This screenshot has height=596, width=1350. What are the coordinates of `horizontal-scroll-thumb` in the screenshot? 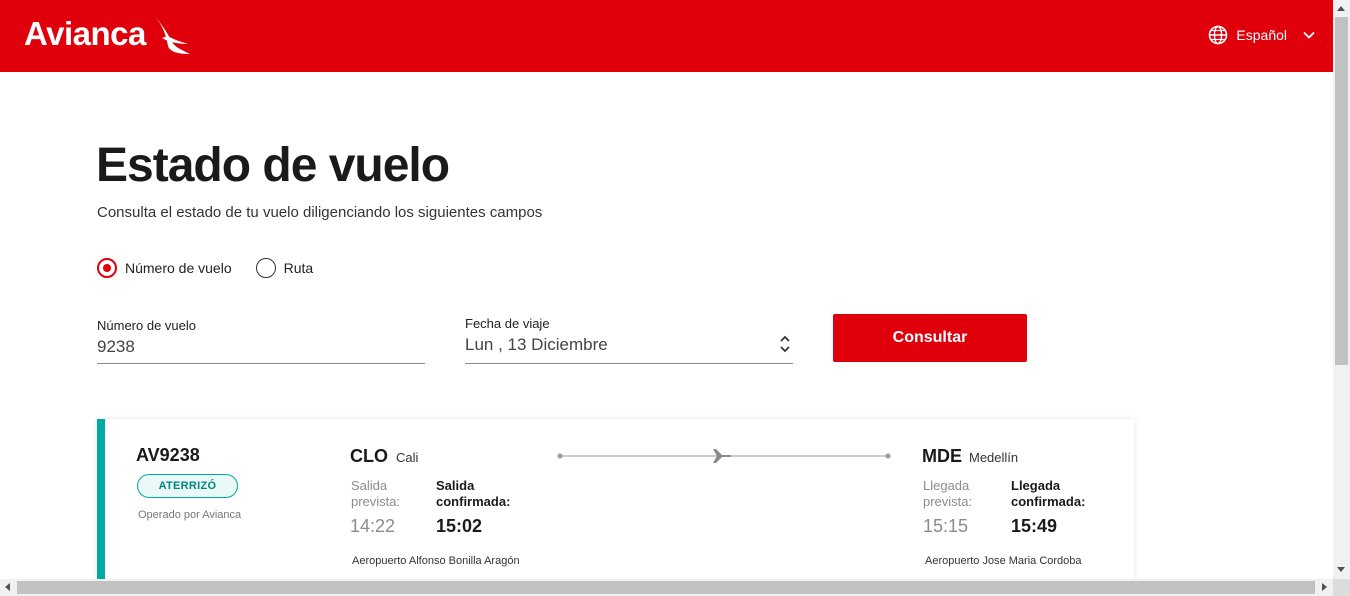 It's located at (666, 587).